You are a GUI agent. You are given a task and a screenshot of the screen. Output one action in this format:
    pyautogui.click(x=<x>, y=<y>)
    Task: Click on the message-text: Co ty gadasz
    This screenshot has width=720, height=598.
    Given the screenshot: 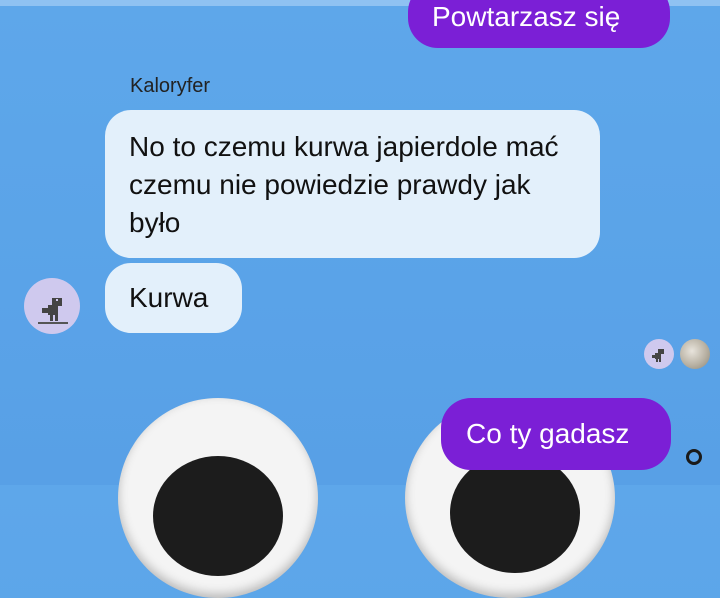 What is the action you would take?
    pyautogui.click(x=548, y=433)
    